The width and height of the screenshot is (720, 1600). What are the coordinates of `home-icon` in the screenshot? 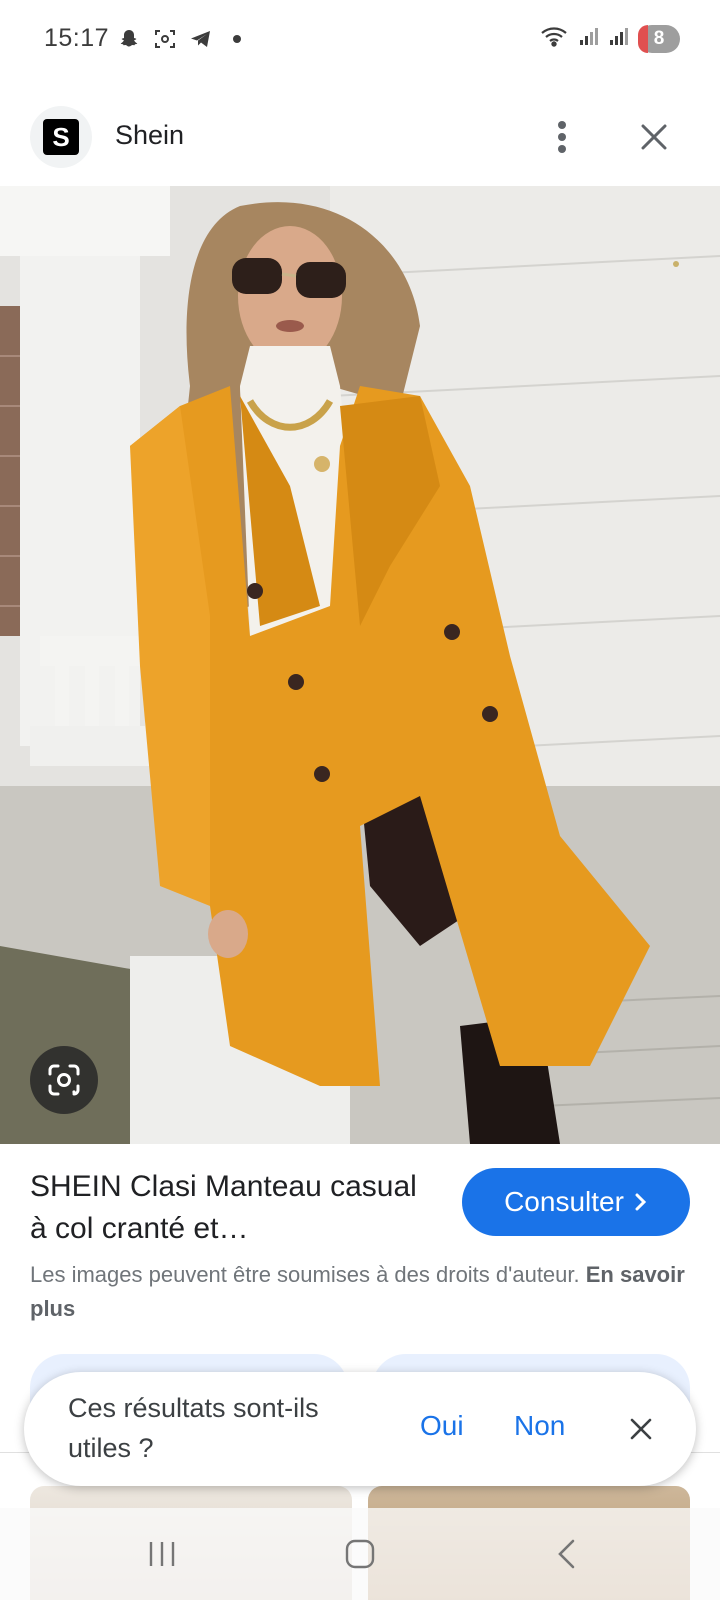 It's located at (360, 1554).